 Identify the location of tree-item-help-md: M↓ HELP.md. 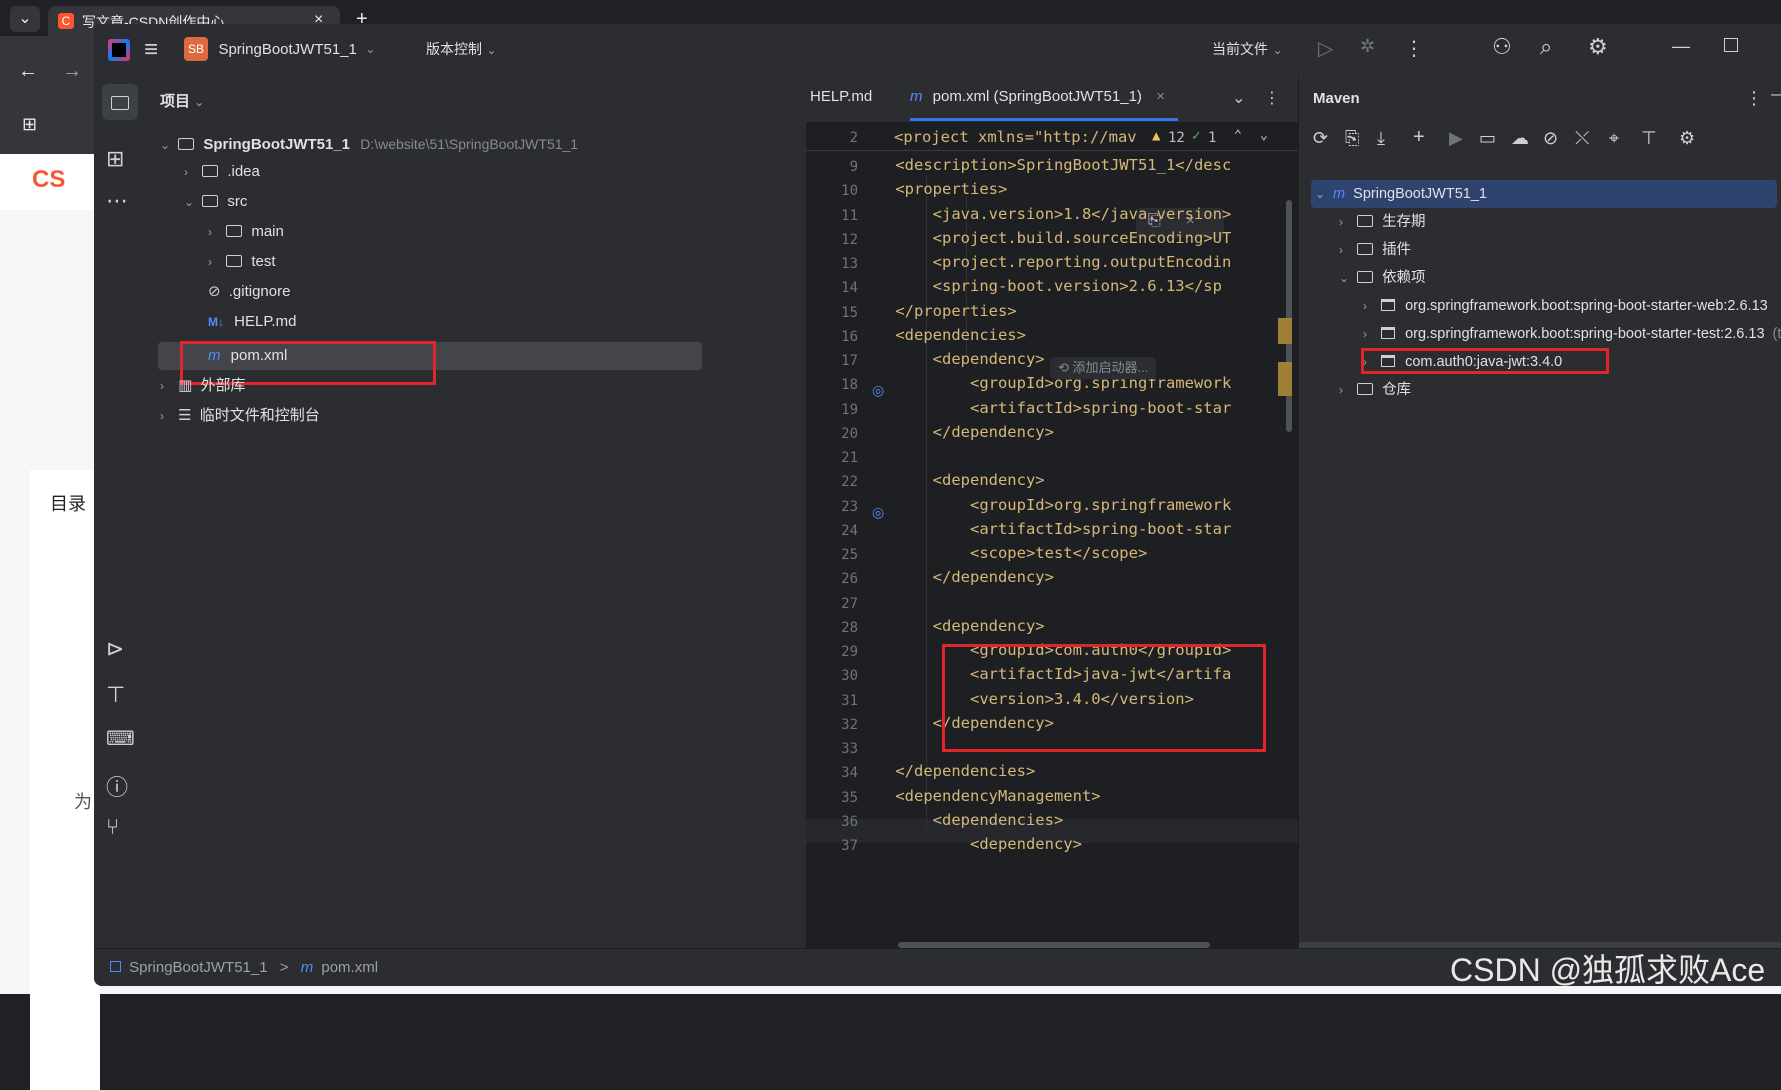
(252, 322).